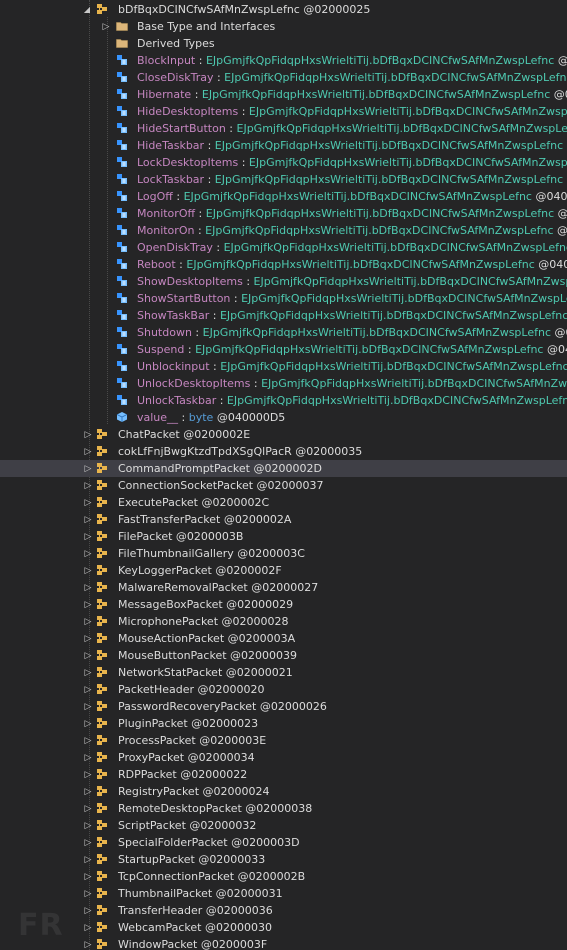 The width and height of the screenshot is (567, 950). I want to click on tree-node-class: ▷ FileThumbnailGallery @0200003C, so click(283, 553).